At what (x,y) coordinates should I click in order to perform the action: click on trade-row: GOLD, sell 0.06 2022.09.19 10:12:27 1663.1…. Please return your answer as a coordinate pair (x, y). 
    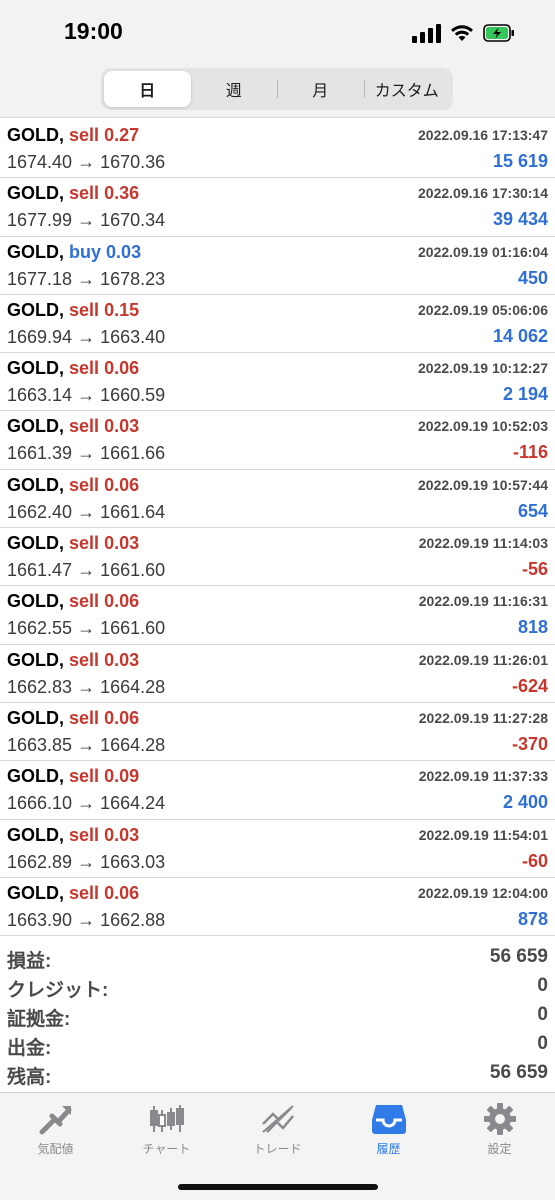
    Looking at the image, I should click on (277, 382).